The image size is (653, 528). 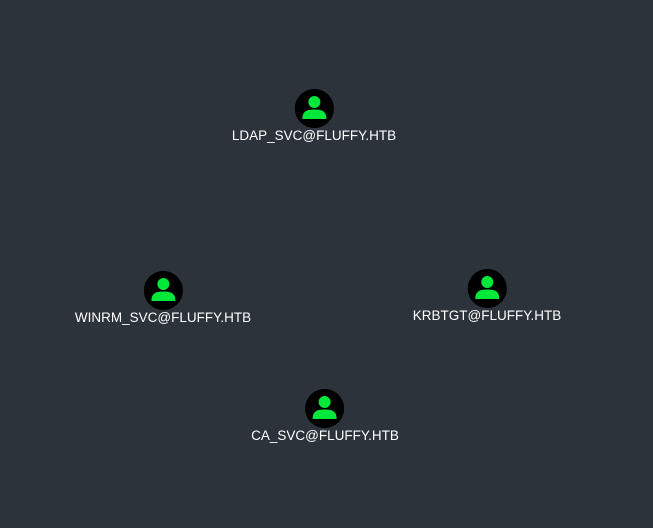 I want to click on node-label: KRBTGT@FLUFFY.HTB, so click(x=487, y=315).